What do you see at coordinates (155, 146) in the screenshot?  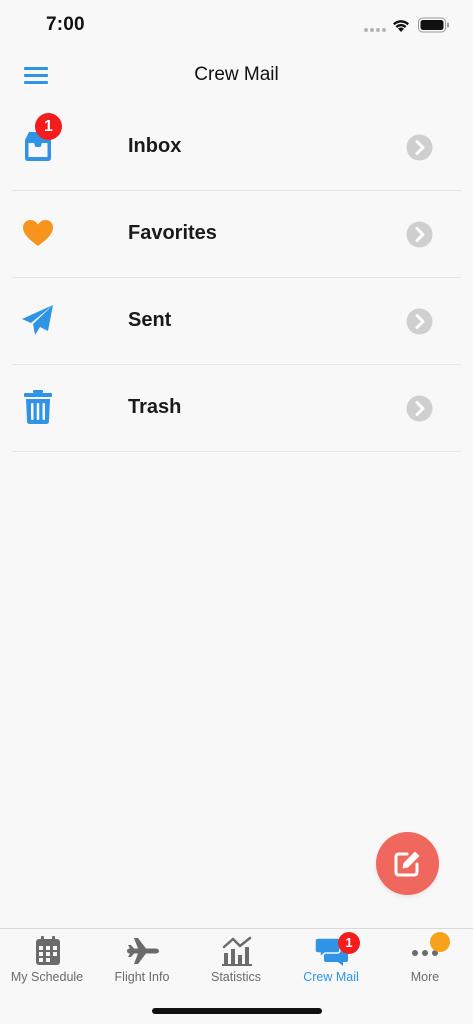 I see `folder-label: Inbox` at bounding box center [155, 146].